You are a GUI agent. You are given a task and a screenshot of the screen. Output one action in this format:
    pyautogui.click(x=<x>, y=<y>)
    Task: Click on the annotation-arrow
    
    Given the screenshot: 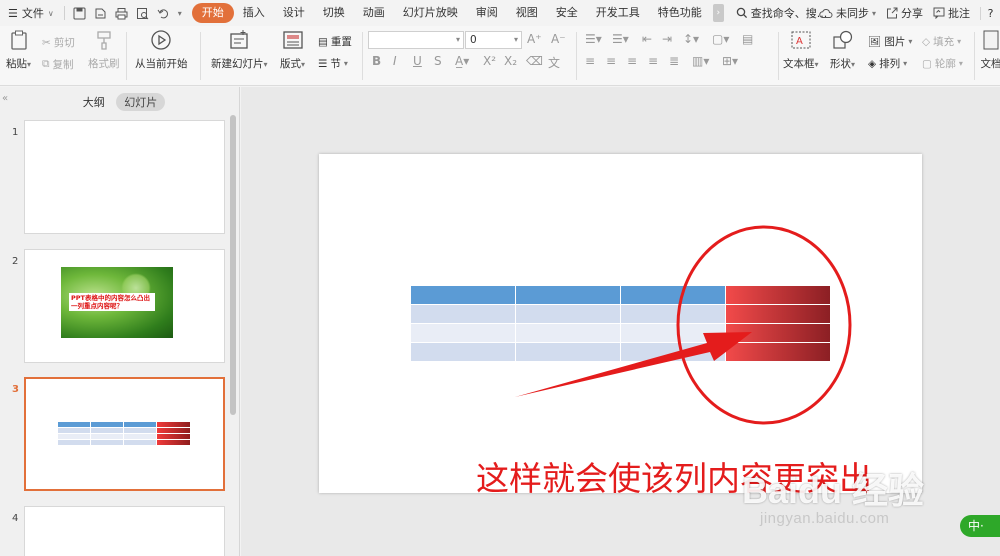 What is the action you would take?
    pyautogui.click(x=633, y=364)
    